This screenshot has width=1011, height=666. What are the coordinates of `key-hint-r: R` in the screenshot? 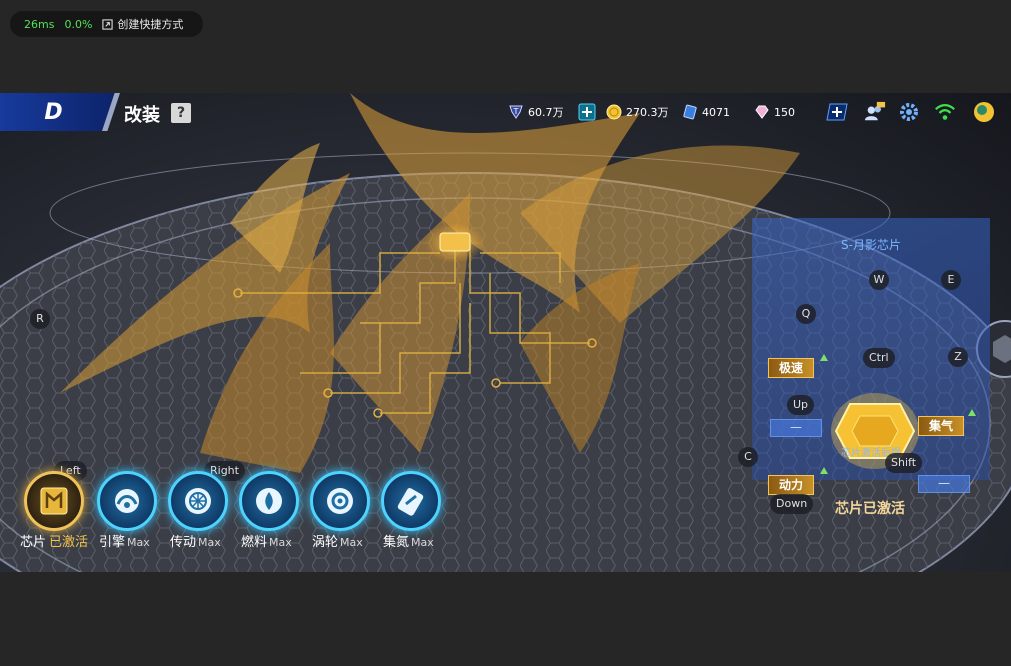 It's located at (40, 319).